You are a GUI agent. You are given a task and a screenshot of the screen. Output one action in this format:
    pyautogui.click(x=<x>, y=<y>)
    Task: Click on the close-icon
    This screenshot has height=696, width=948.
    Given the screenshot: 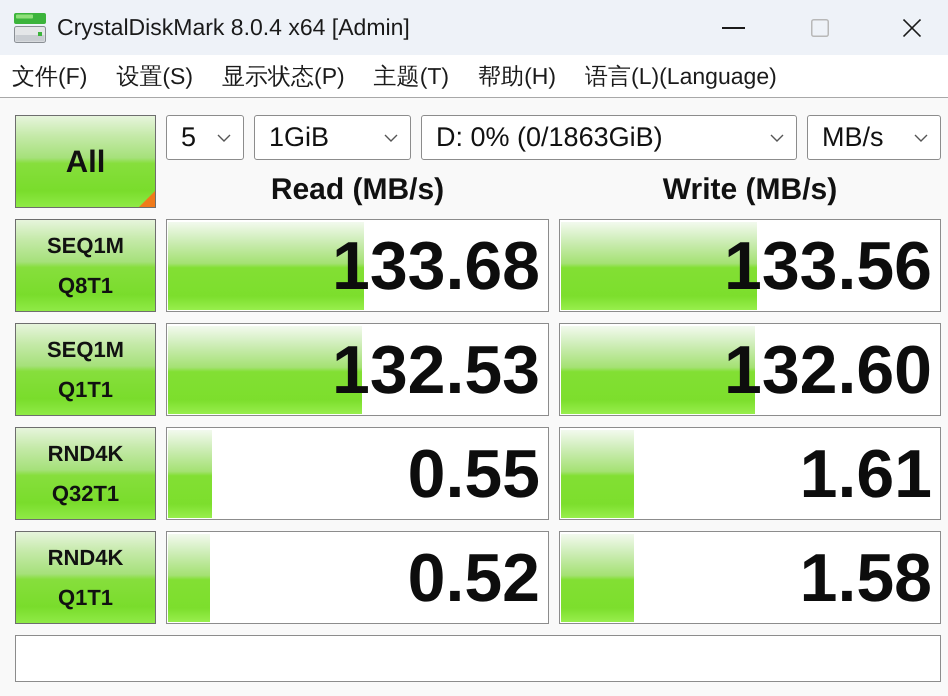 What is the action you would take?
    pyautogui.click(x=912, y=27)
    